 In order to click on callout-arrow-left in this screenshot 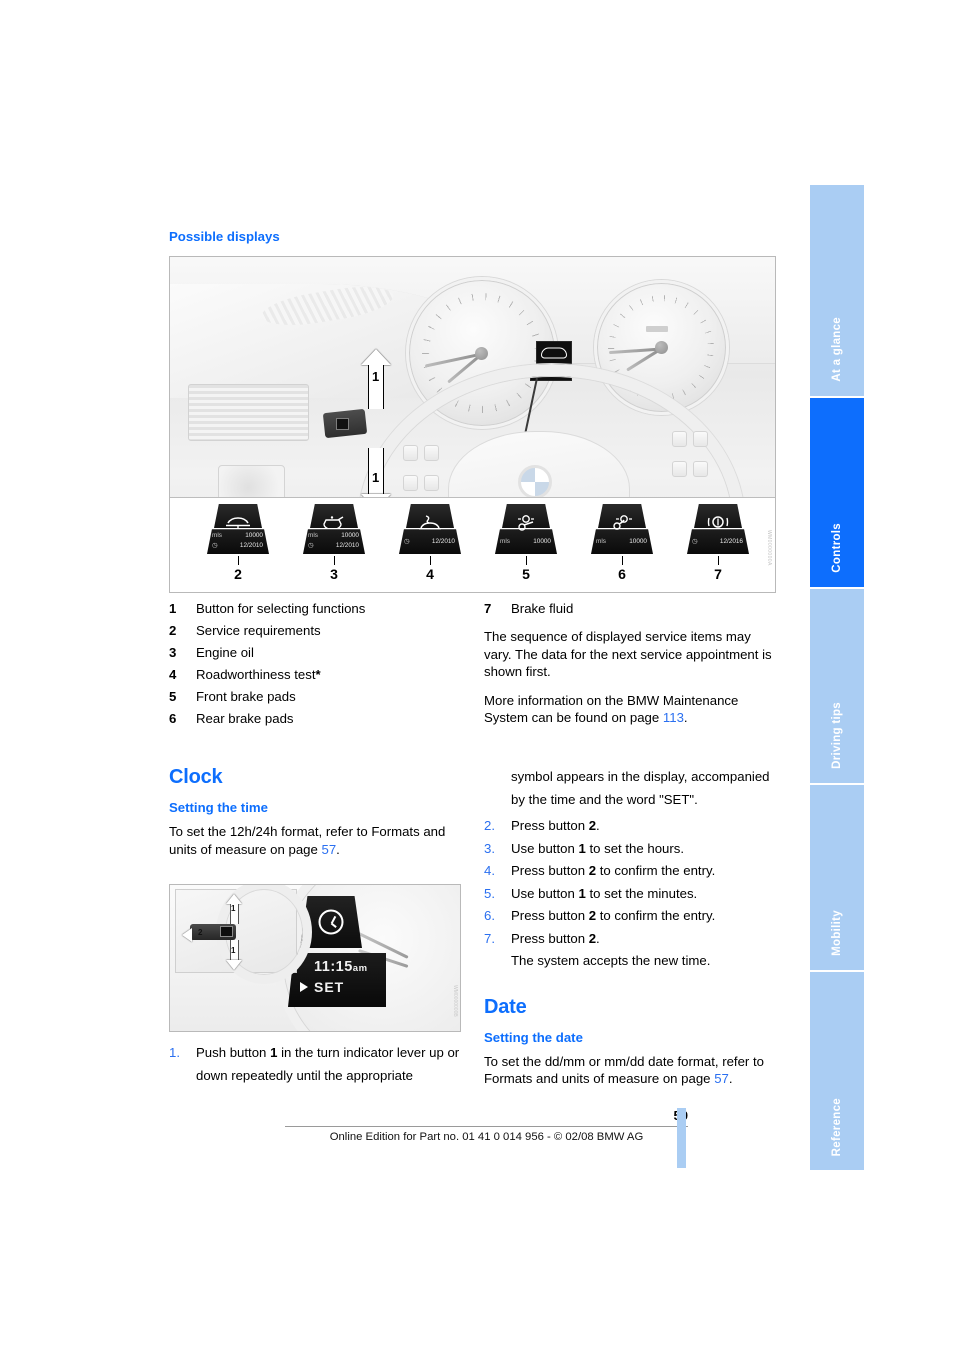, I will do `click(187, 935)`.